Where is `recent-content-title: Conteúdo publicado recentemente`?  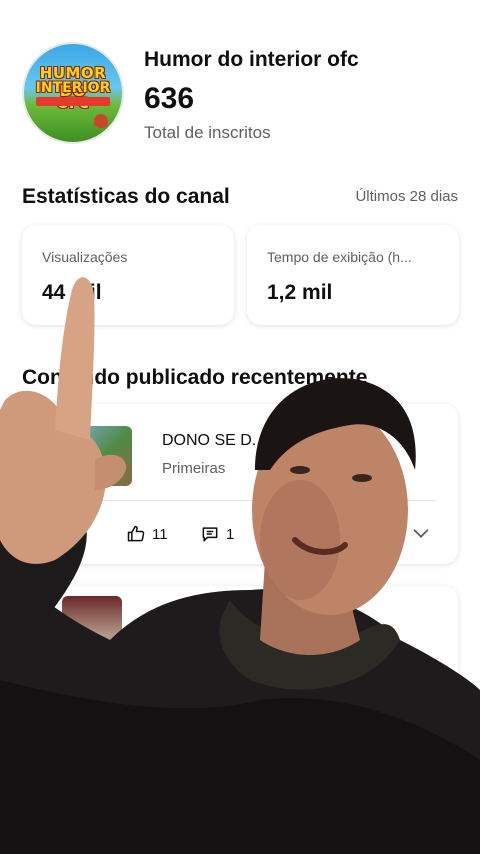 recent-content-title: Conteúdo publicado recentemente is located at coordinates (195, 377).